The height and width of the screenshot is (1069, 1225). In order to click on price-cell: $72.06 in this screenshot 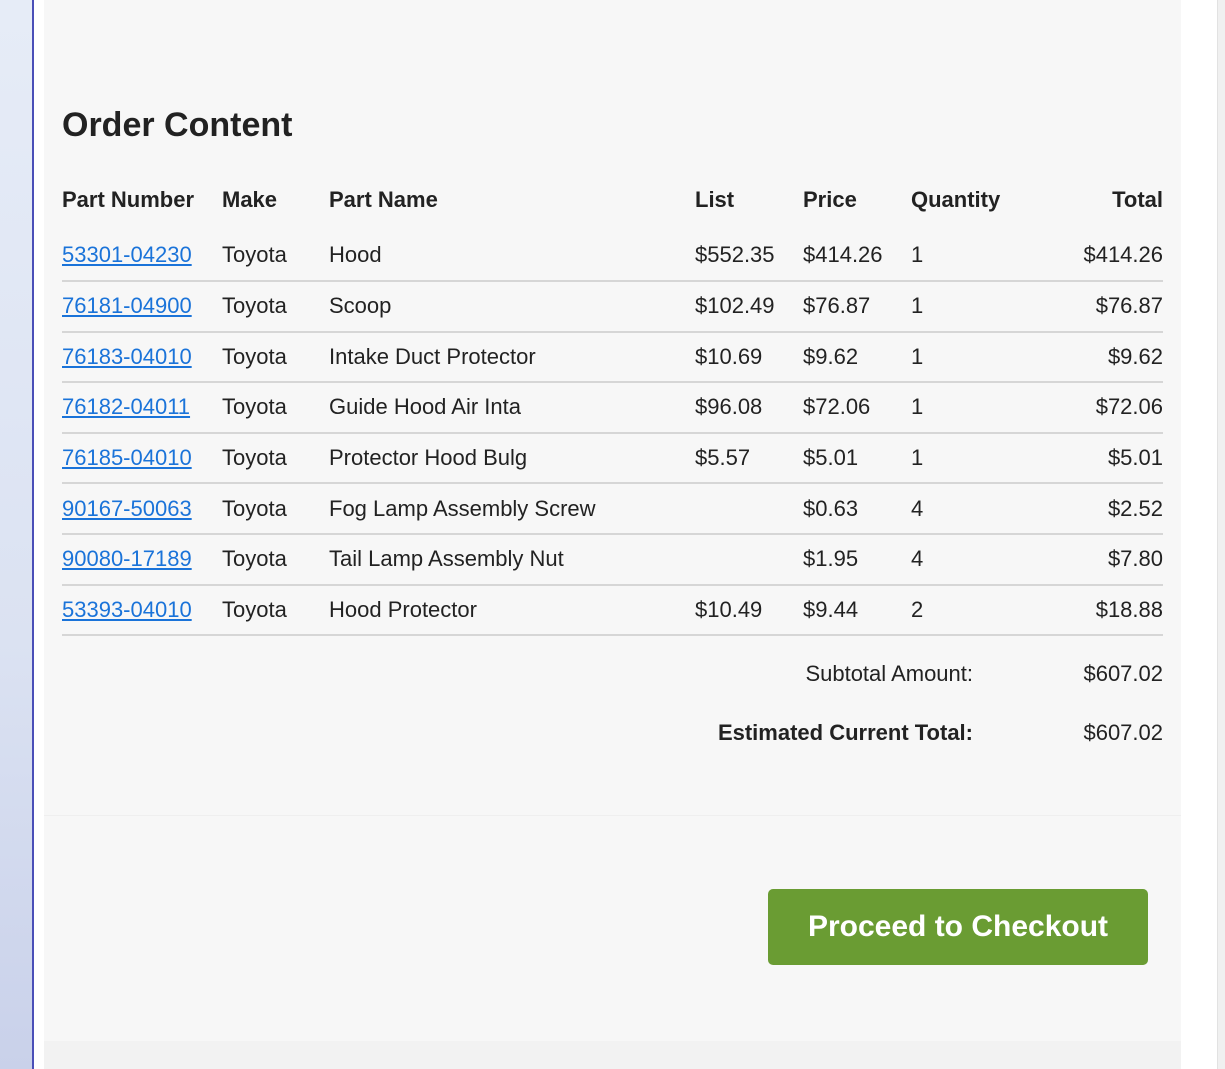, I will do `click(857, 408)`.